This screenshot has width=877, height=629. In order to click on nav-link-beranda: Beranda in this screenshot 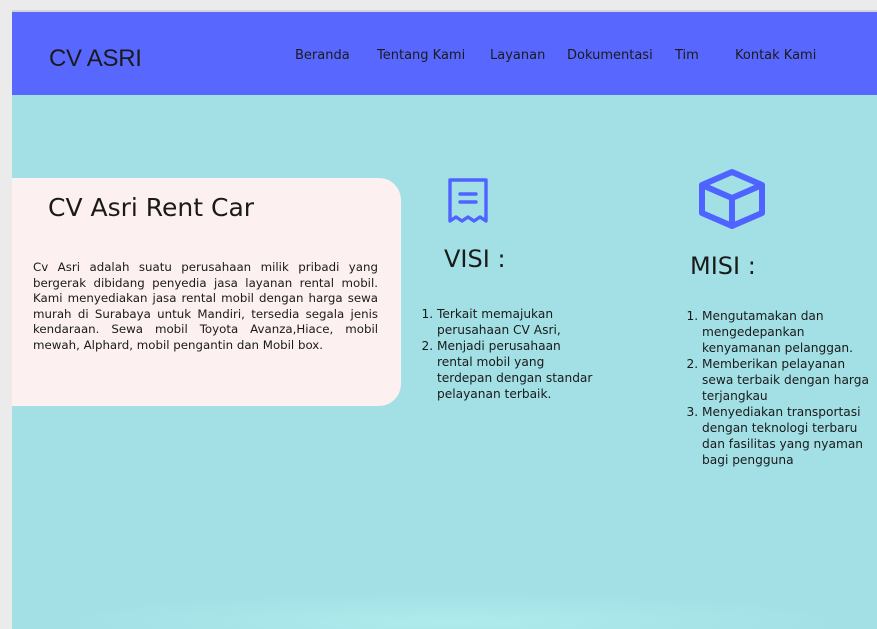, I will do `click(322, 55)`.